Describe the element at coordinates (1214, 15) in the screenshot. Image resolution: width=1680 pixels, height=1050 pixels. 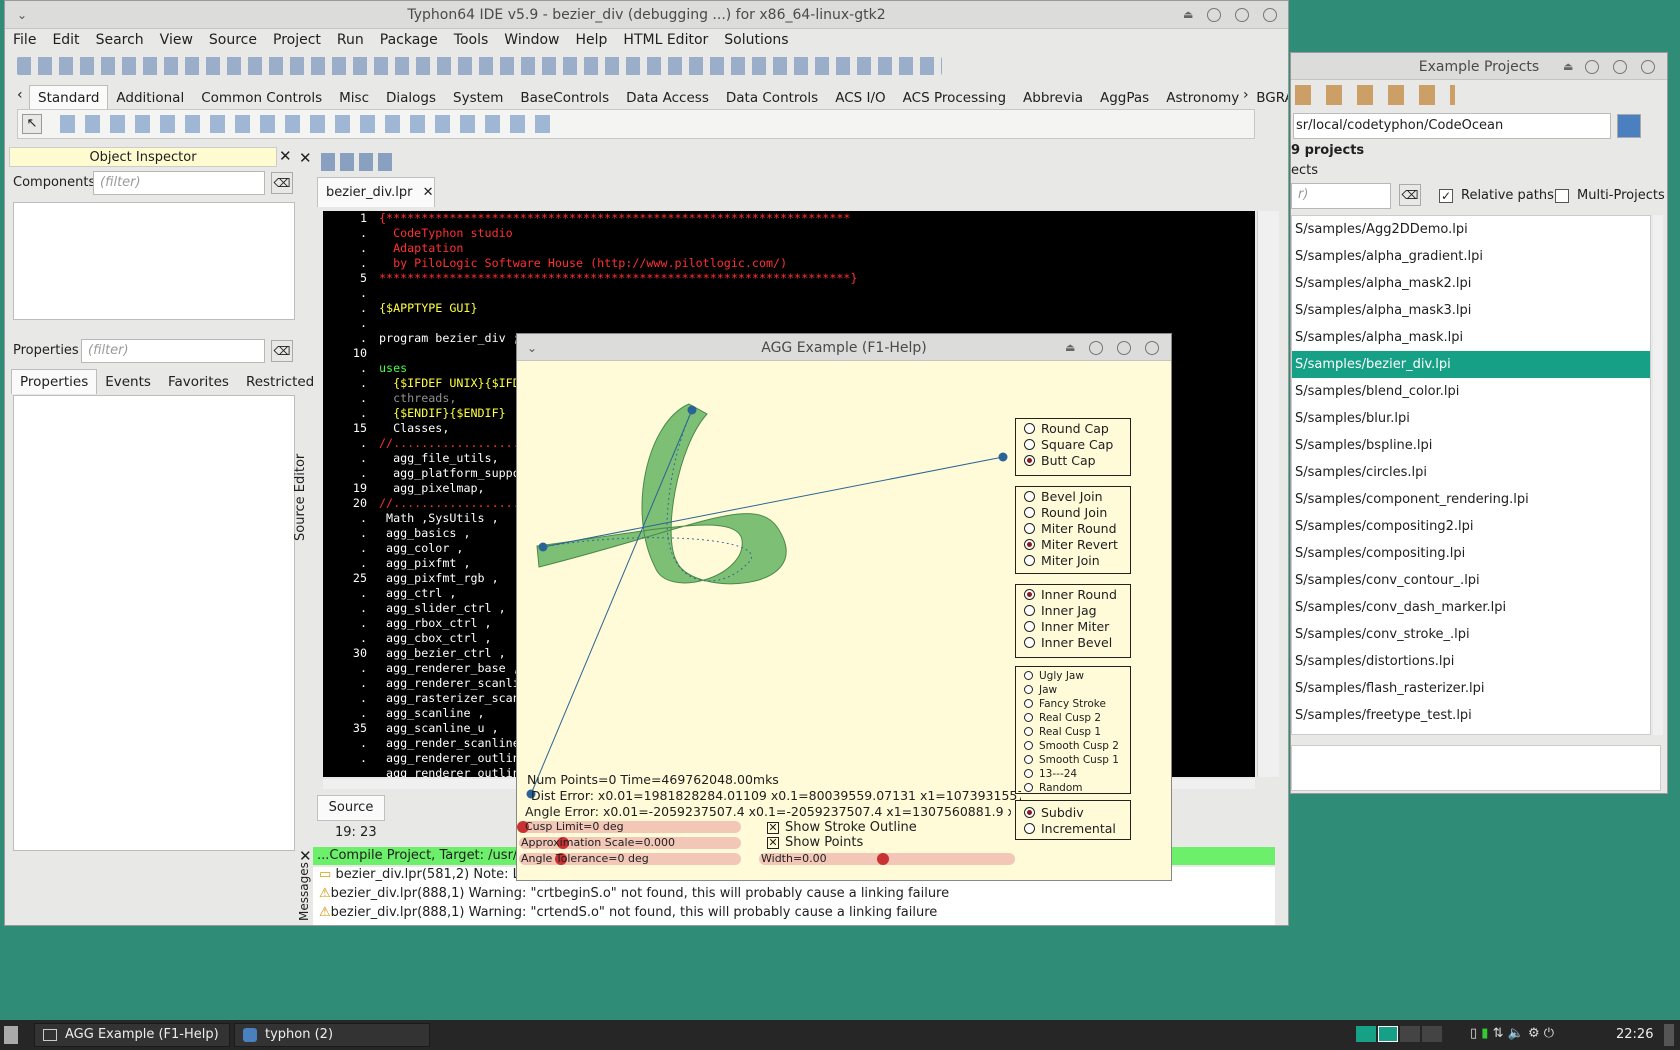
I see `minimize-button` at that location.